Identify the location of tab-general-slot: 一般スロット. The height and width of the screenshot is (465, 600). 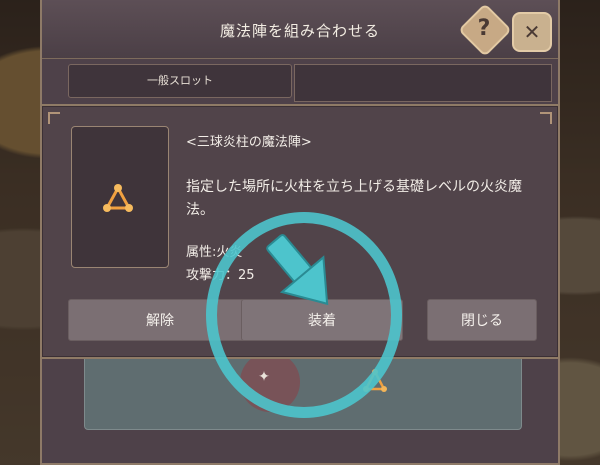
(180, 81).